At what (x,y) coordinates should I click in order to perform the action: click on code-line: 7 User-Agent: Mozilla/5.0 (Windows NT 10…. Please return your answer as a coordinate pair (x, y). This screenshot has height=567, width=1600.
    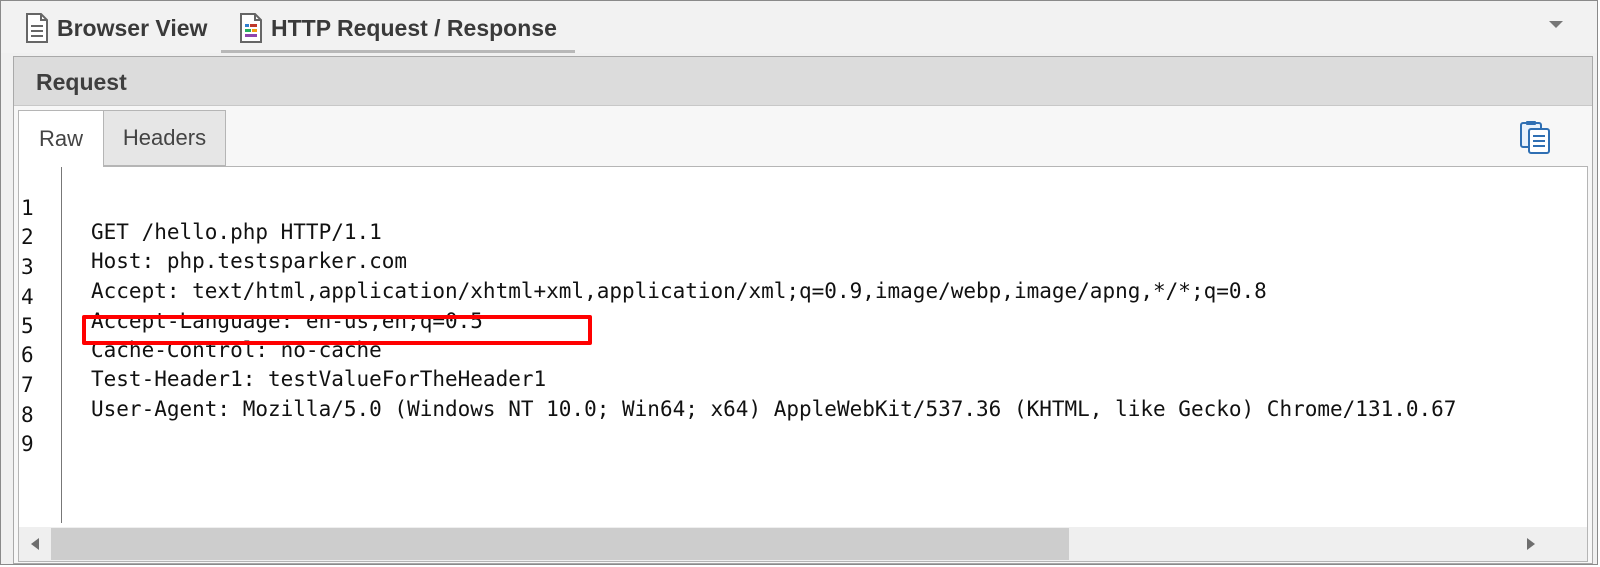
    Looking at the image, I should click on (737, 385).